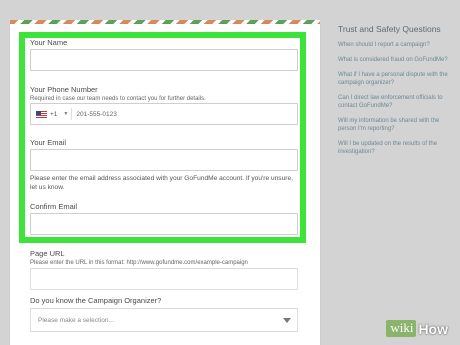 The image size is (460, 345). I want to click on page-url-label: Page URL, so click(47, 253).